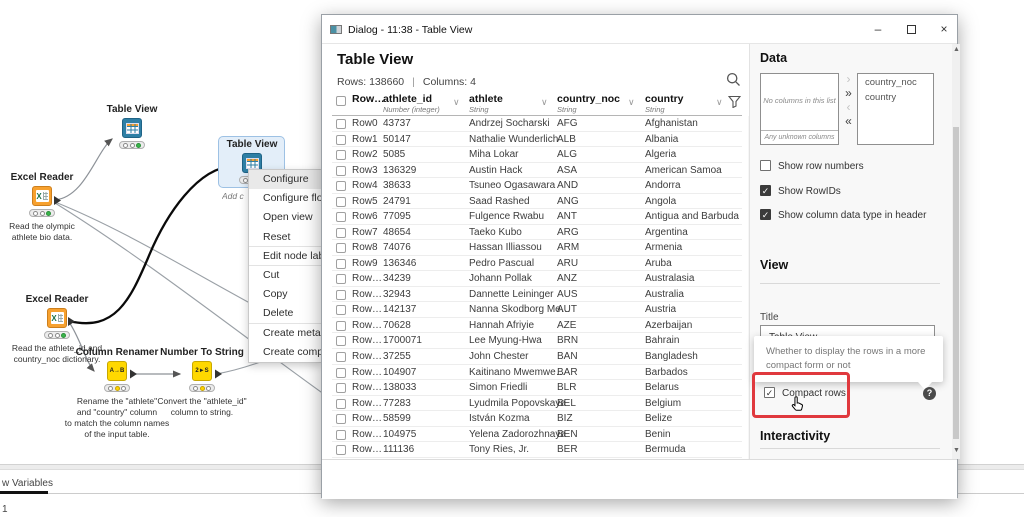 The image size is (1024, 517). Describe the element at coordinates (285, 294) in the screenshot. I see `context-menu-item: Copy` at that location.